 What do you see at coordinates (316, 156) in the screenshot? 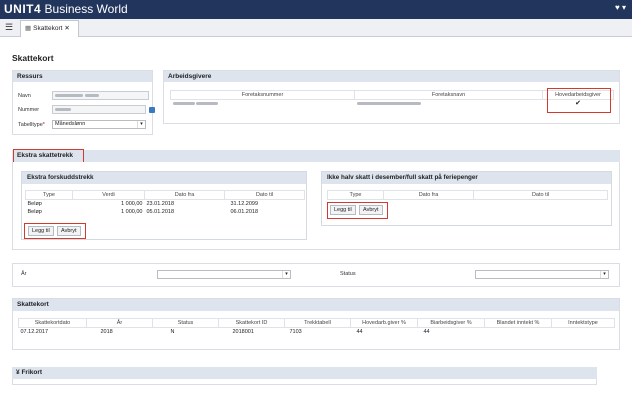
I see `ekstra-skattetrekk-header: Ekstra skattetrekk` at bounding box center [316, 156].